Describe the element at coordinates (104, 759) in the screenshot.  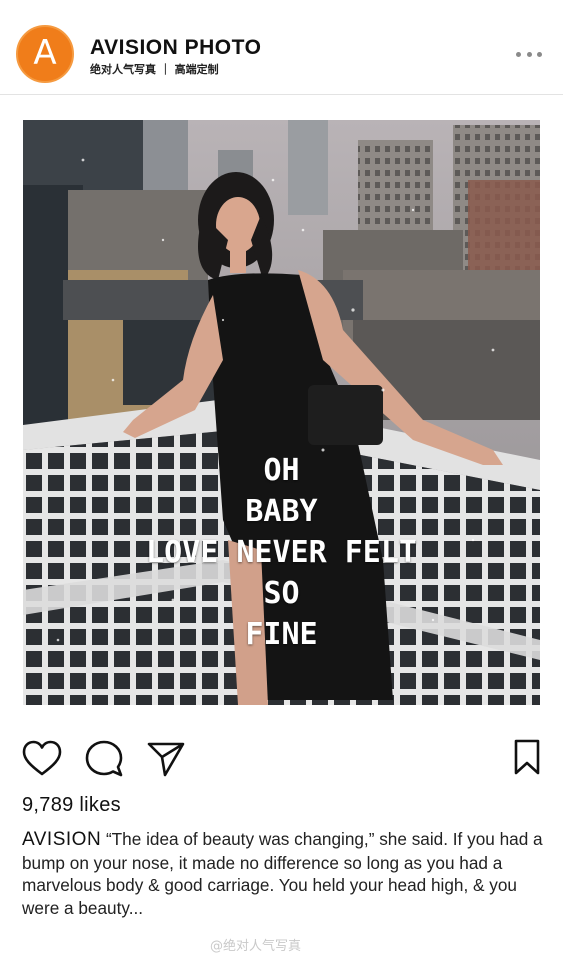
I see `comment-bubble-icon` at that location.